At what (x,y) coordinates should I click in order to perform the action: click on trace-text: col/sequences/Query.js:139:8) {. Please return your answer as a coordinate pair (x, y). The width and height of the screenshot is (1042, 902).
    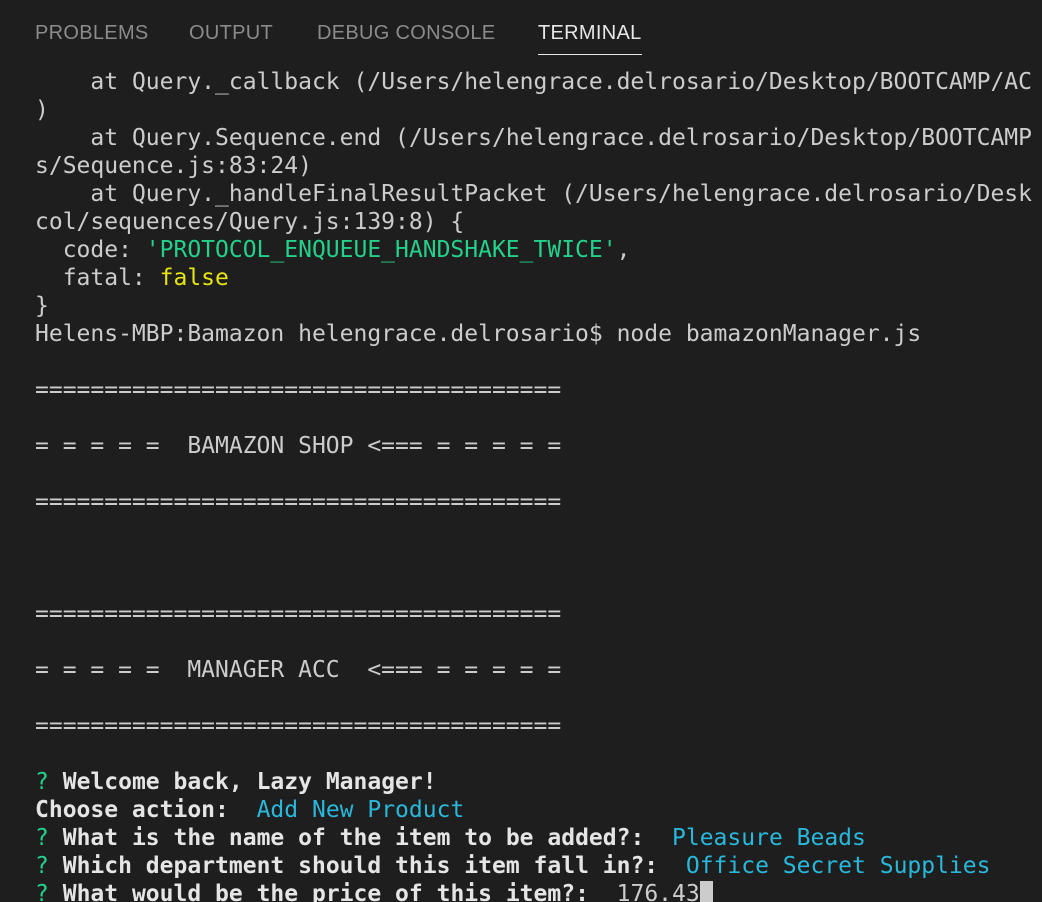
    Looking at the image, I should click on (250, 222).